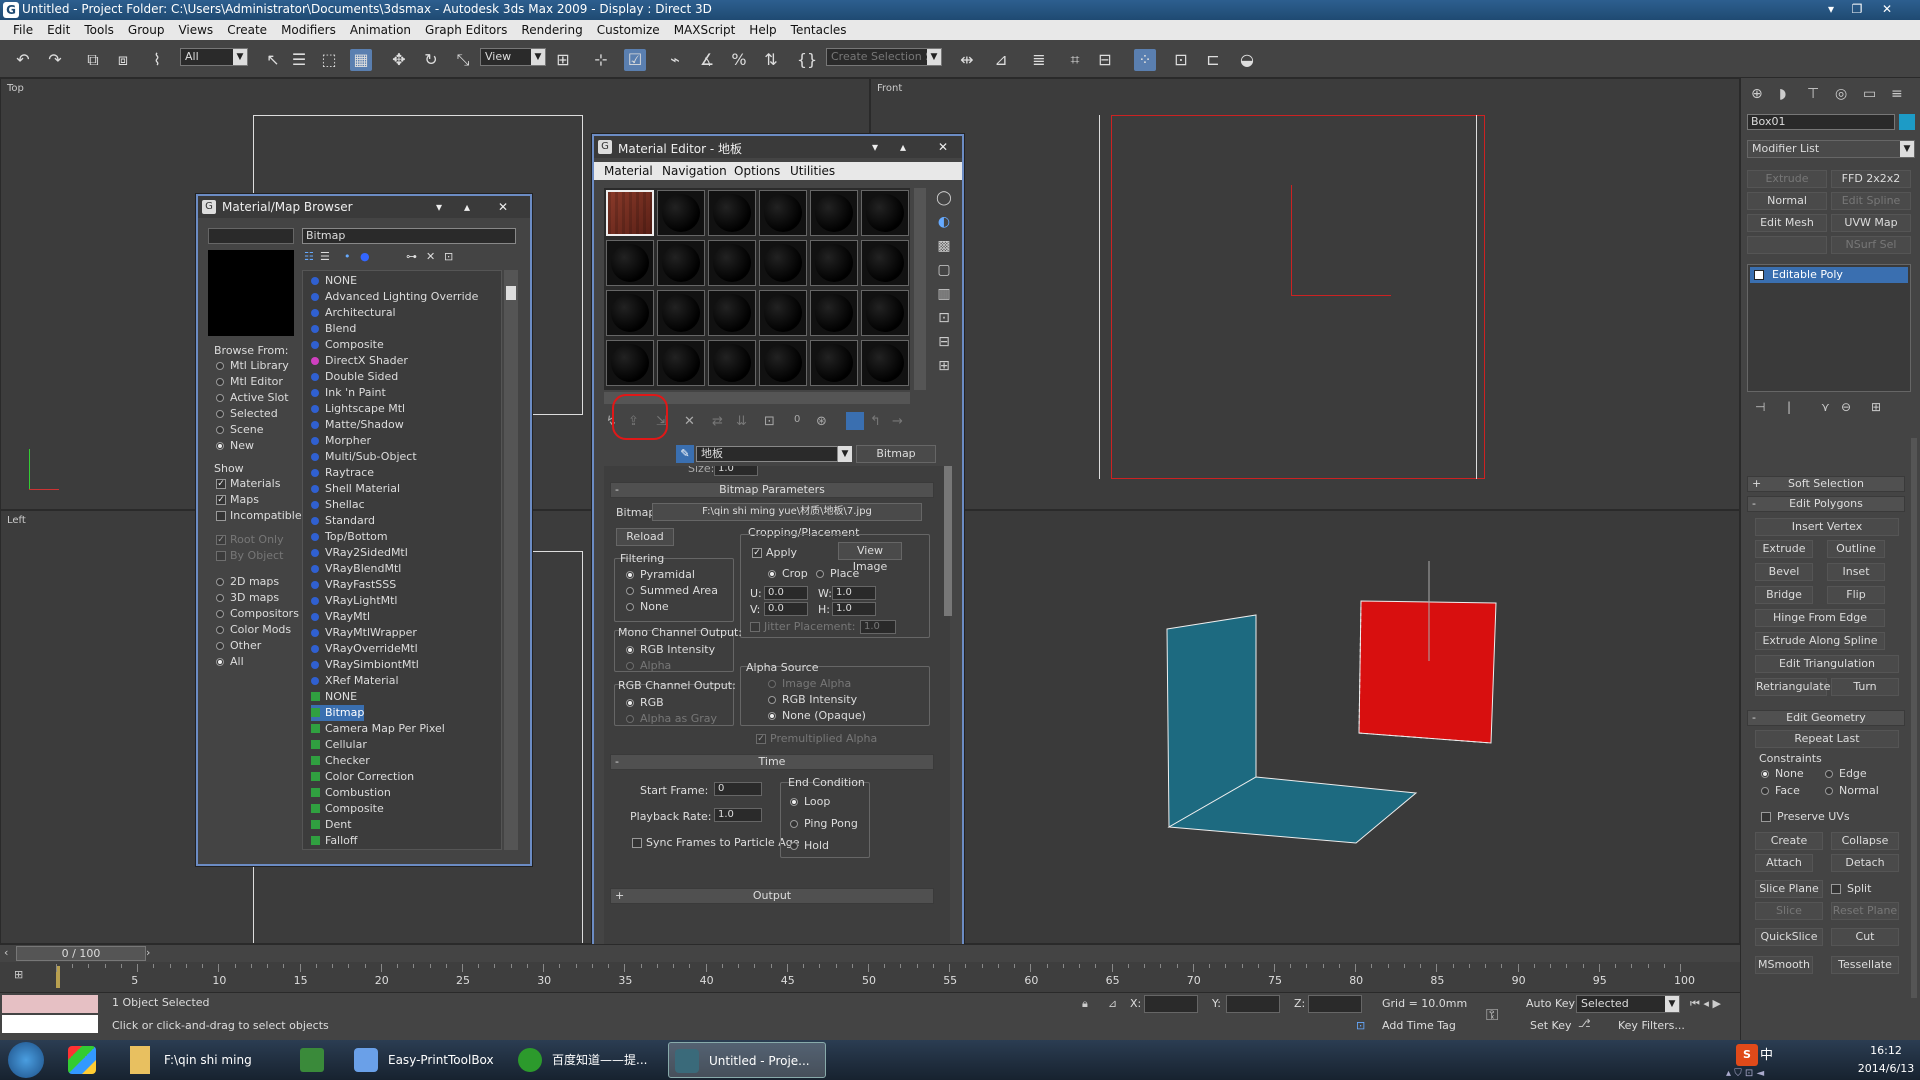 The image size is (1920, 1080). Describe the element at coordinates (409, 236) in the screenshot. I see `search-field: Bitmap` at that location.